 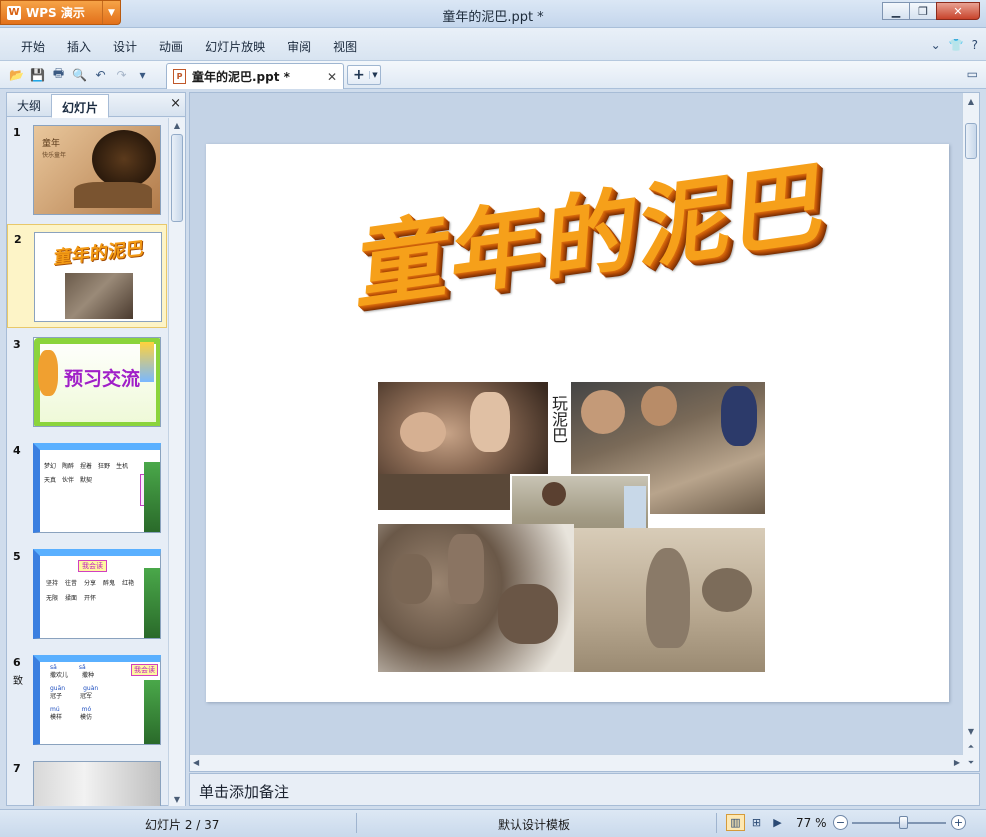 I want to click on panel-close-icon: ×, so click(x=175, y=103).